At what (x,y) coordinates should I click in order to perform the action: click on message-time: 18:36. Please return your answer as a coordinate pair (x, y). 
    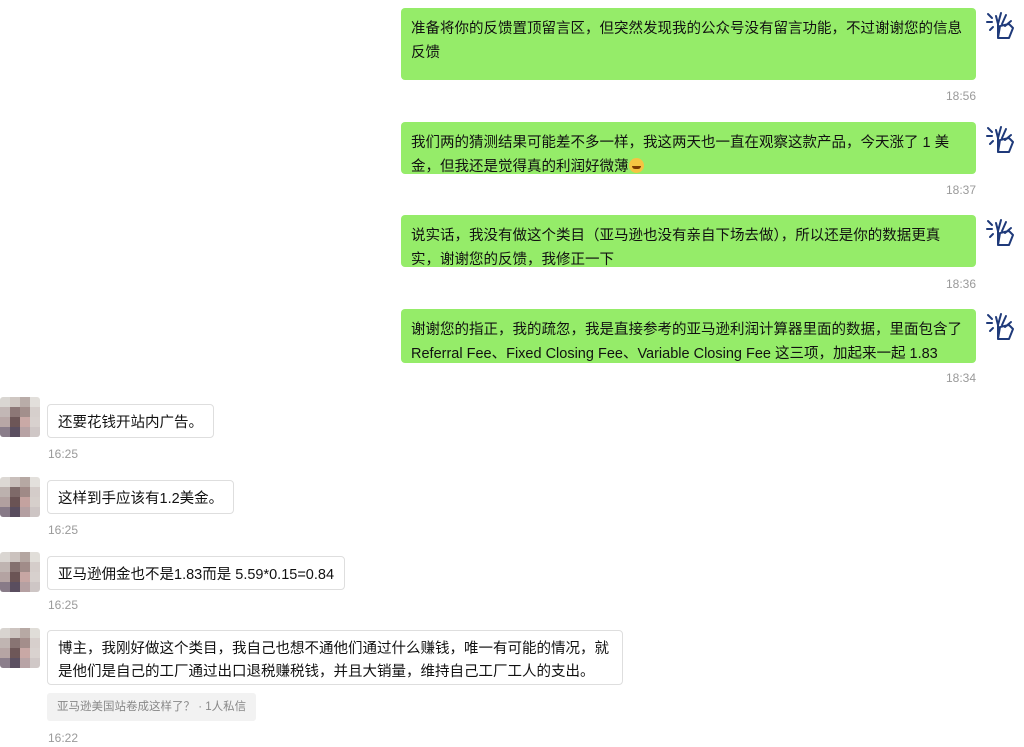
    Looking at the image, I should click on (960, 284).